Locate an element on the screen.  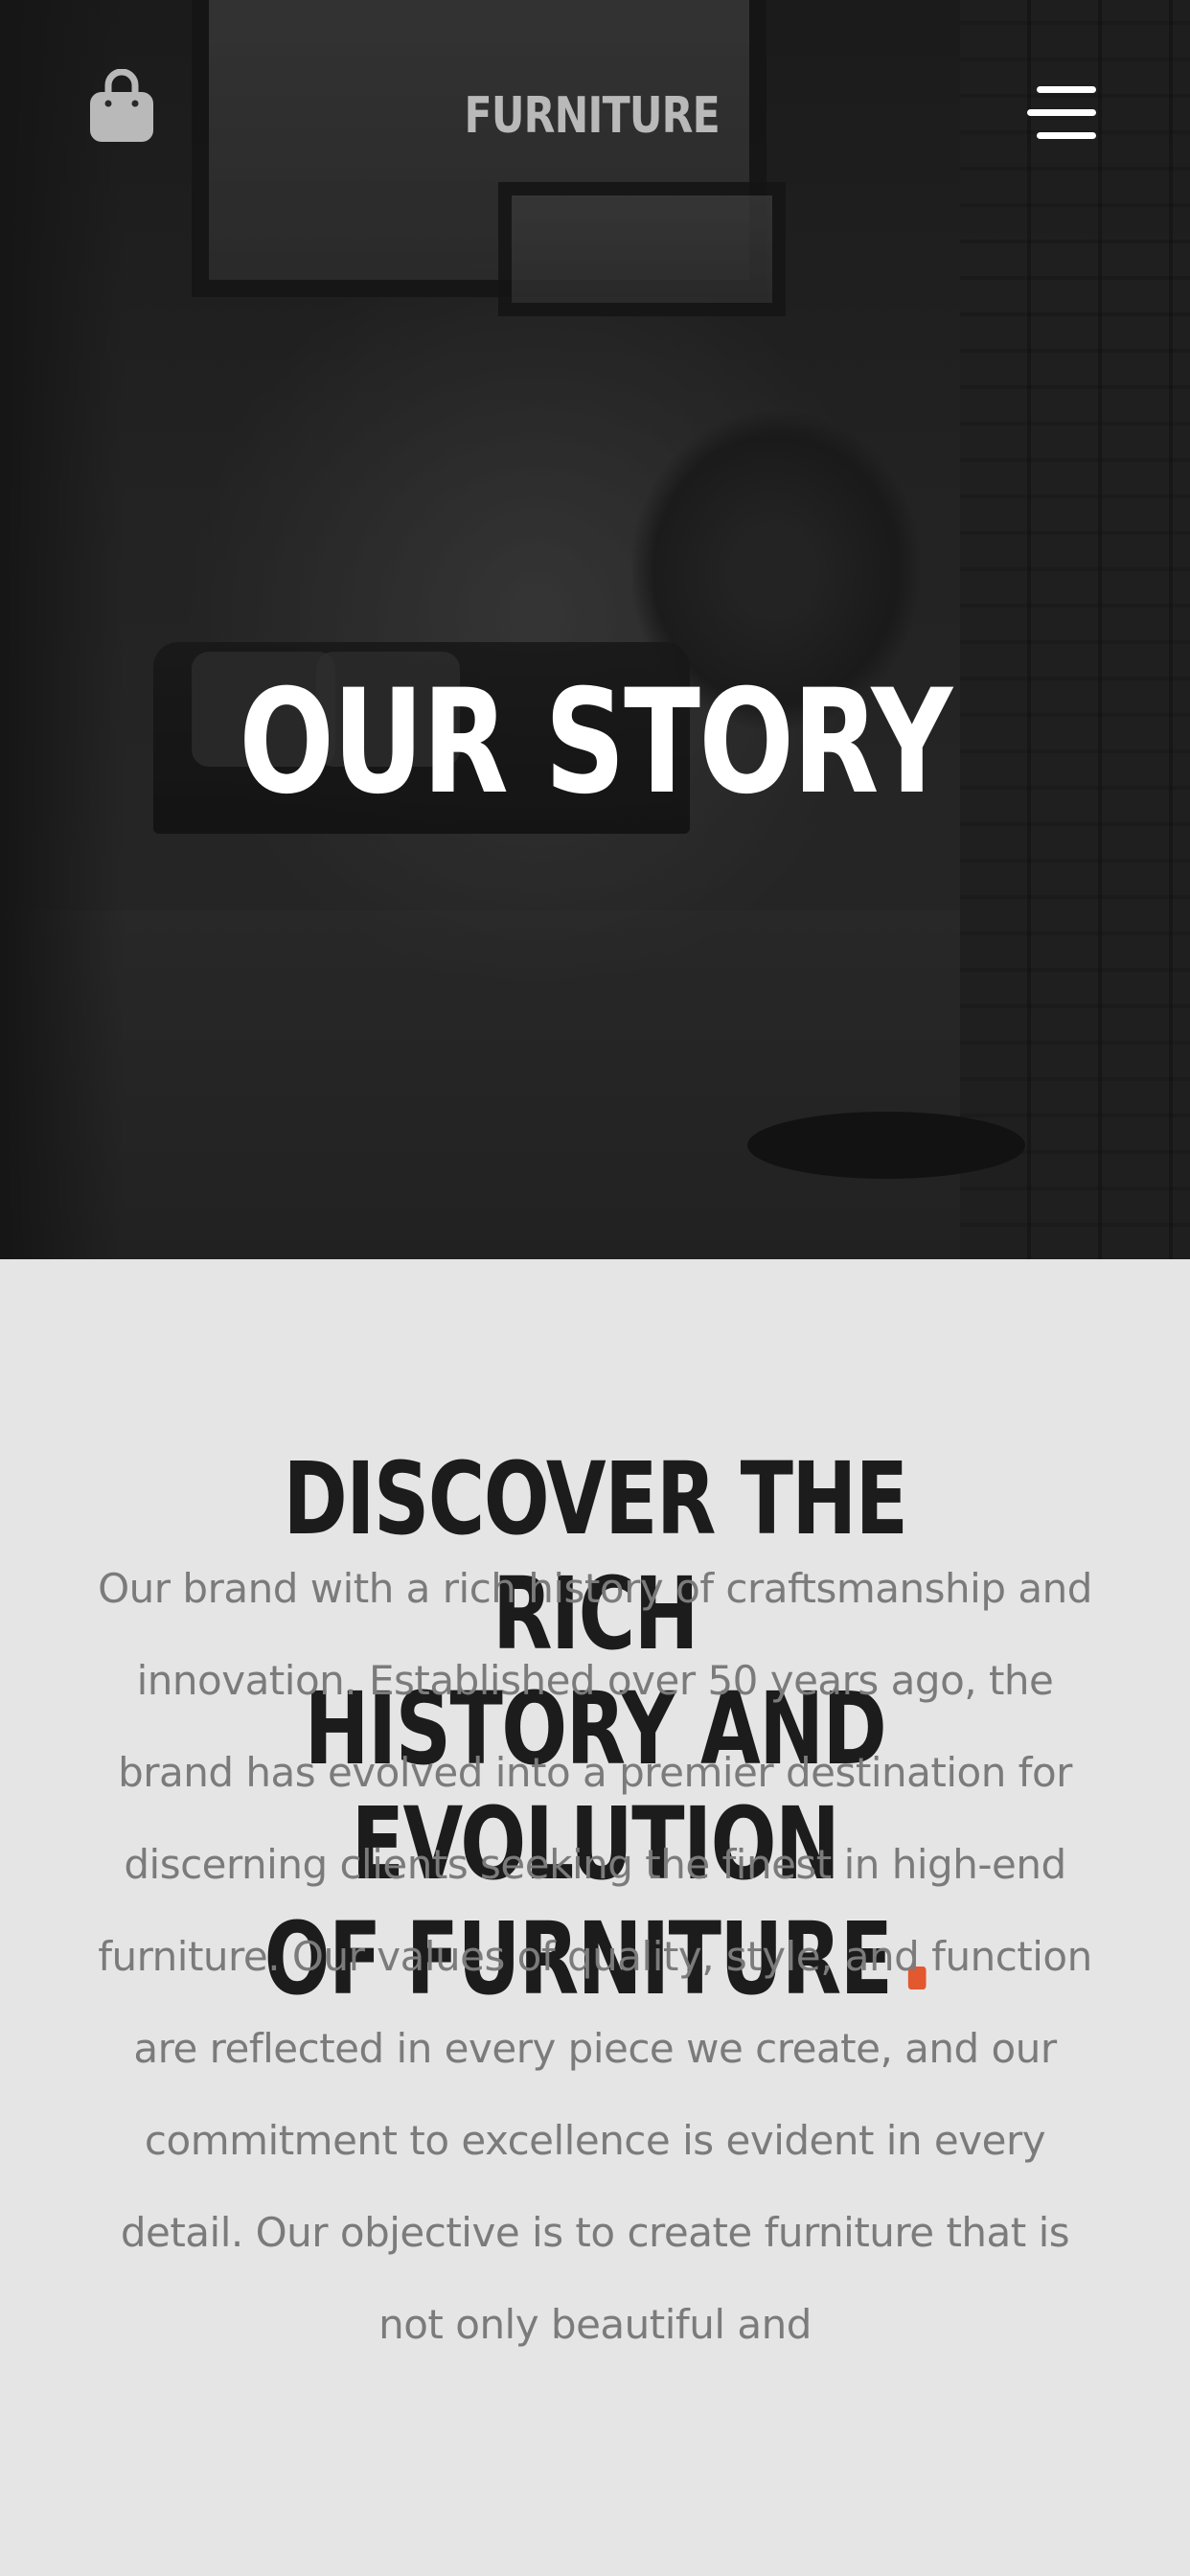
menu-line-middle is located at coordinates (1062, 112).